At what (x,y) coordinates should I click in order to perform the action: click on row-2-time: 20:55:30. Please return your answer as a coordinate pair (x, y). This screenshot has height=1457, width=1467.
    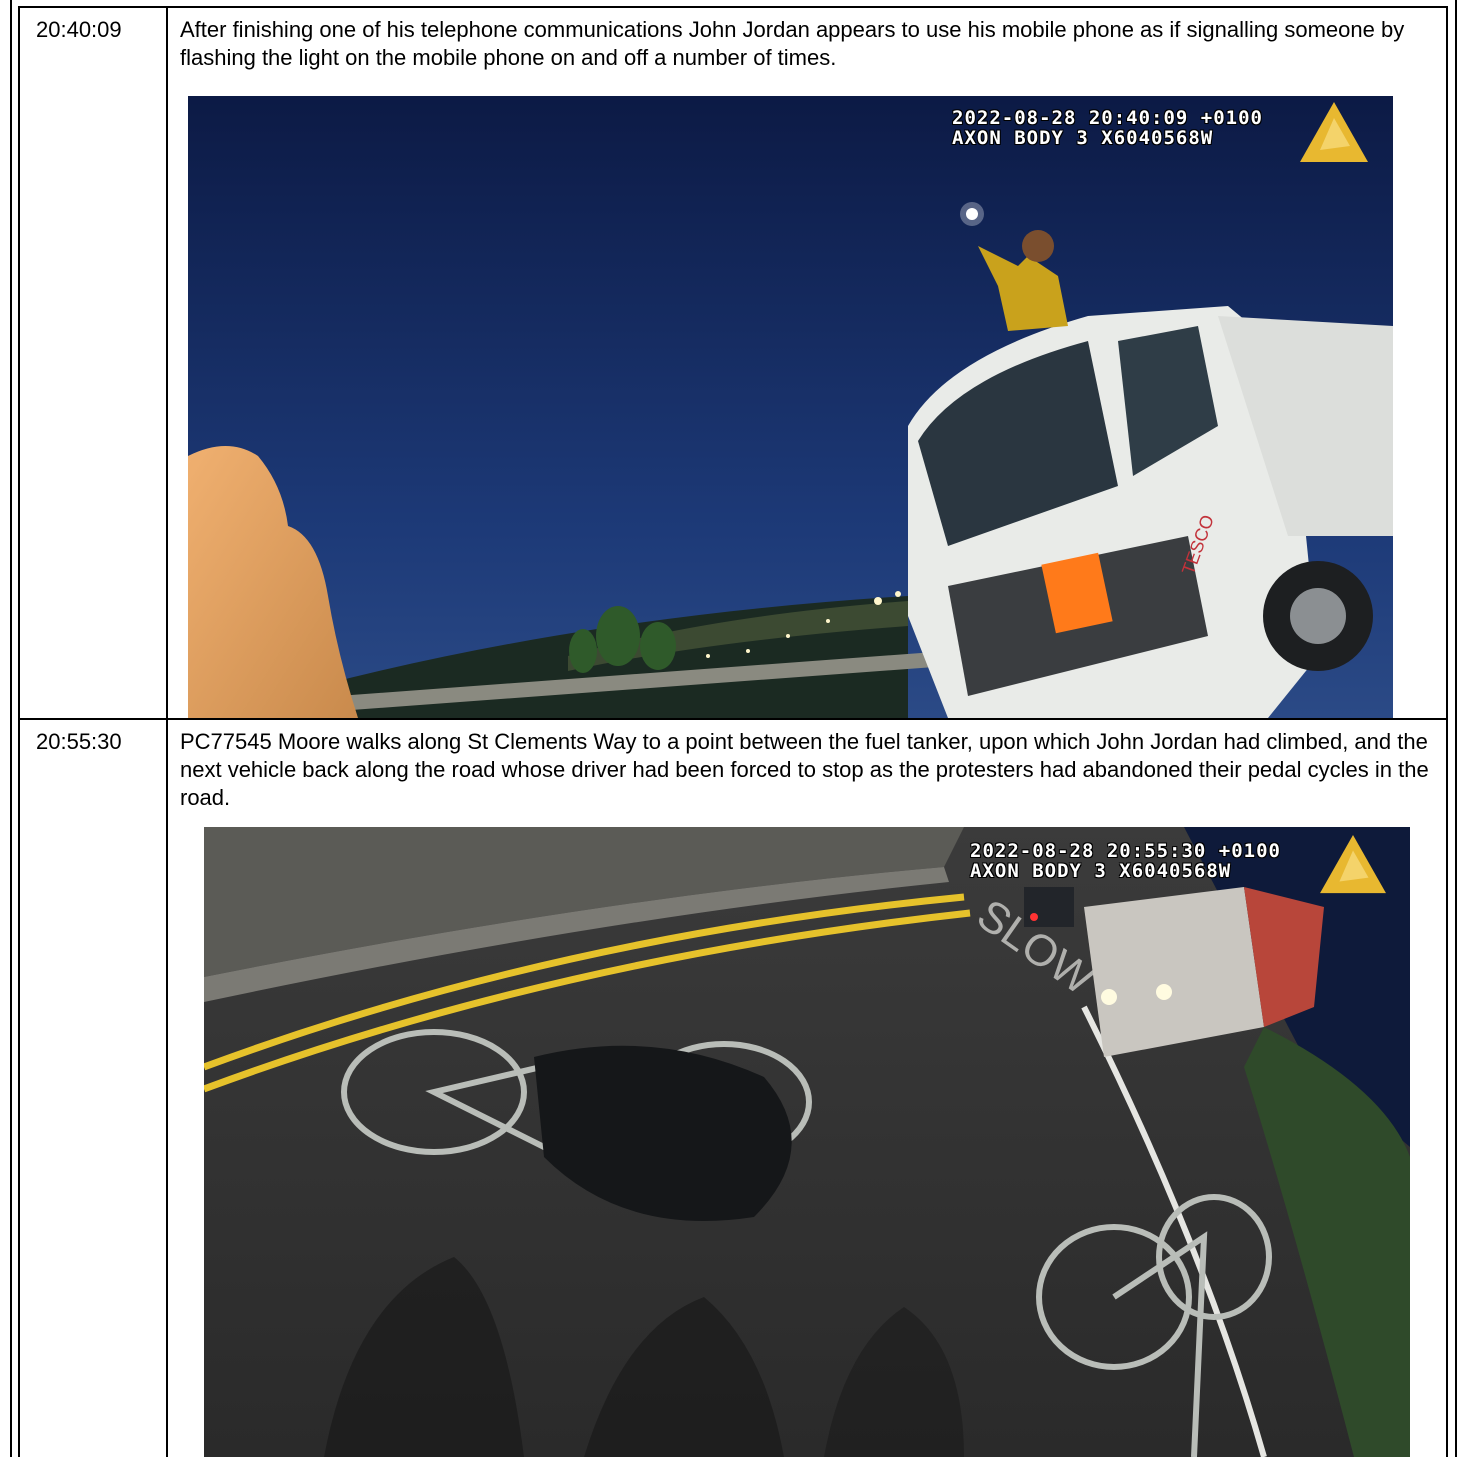
    Looking at the image, I should click on (79, 741).